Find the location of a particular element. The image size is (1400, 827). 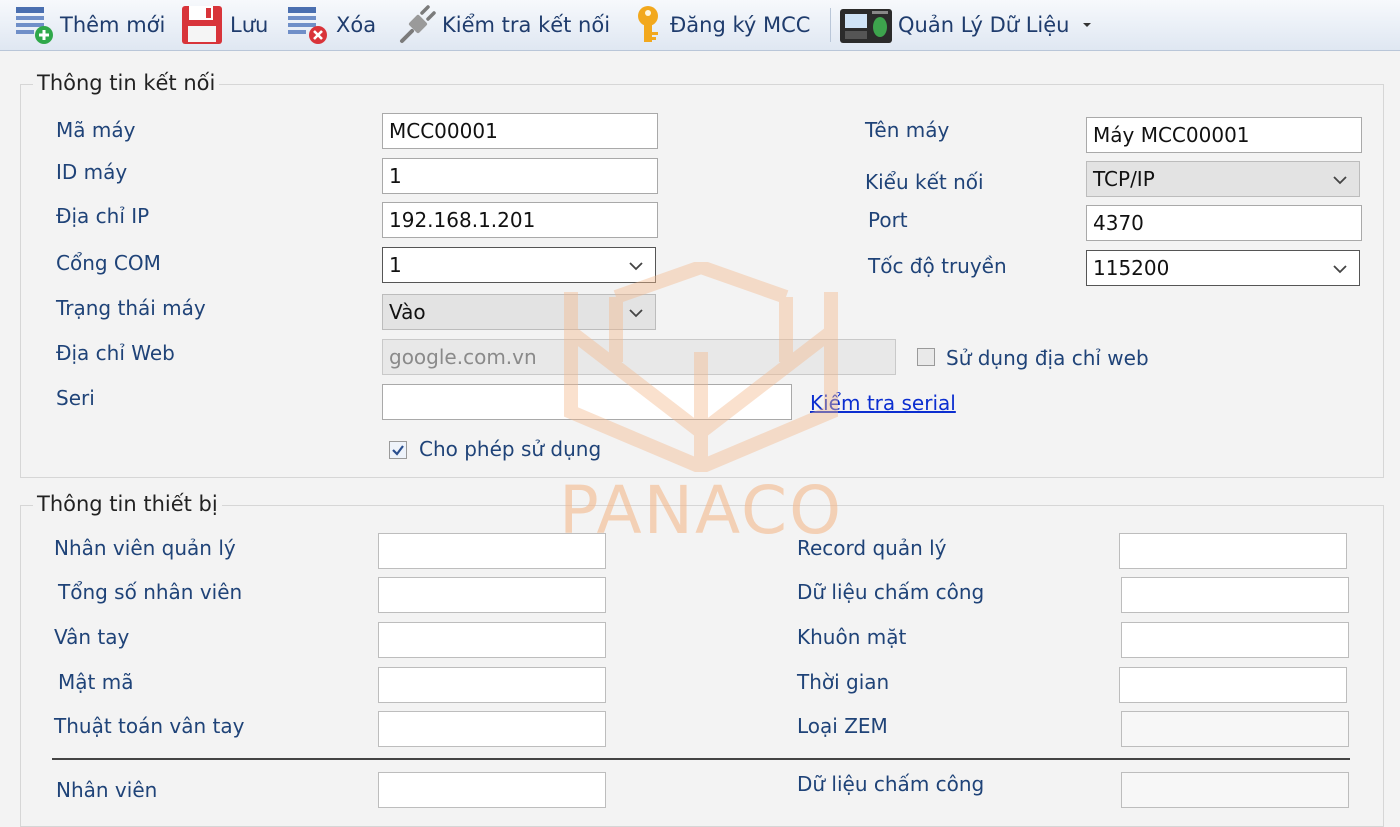

attendance-data-input is located at coordinates (1235, 790).